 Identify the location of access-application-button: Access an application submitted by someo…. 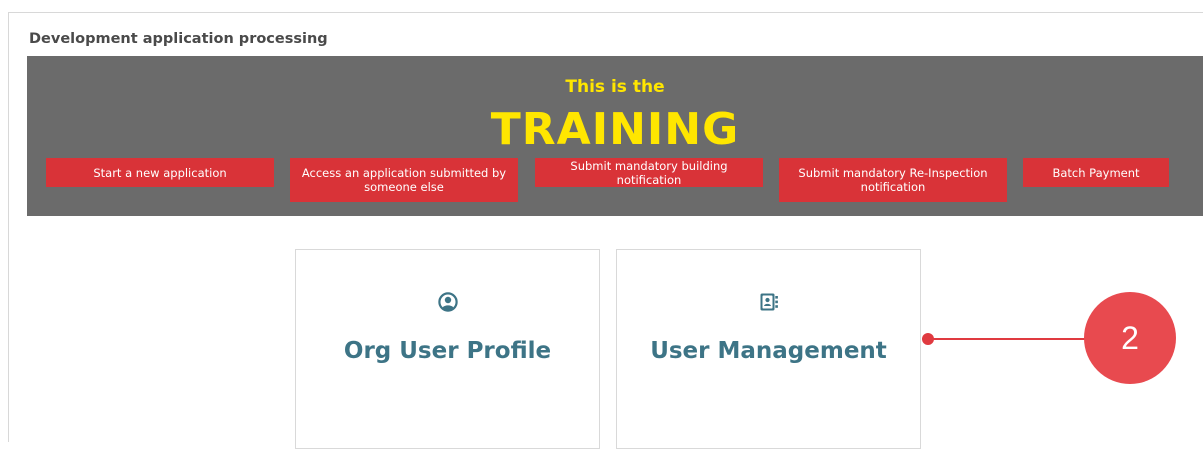
(404, 180).